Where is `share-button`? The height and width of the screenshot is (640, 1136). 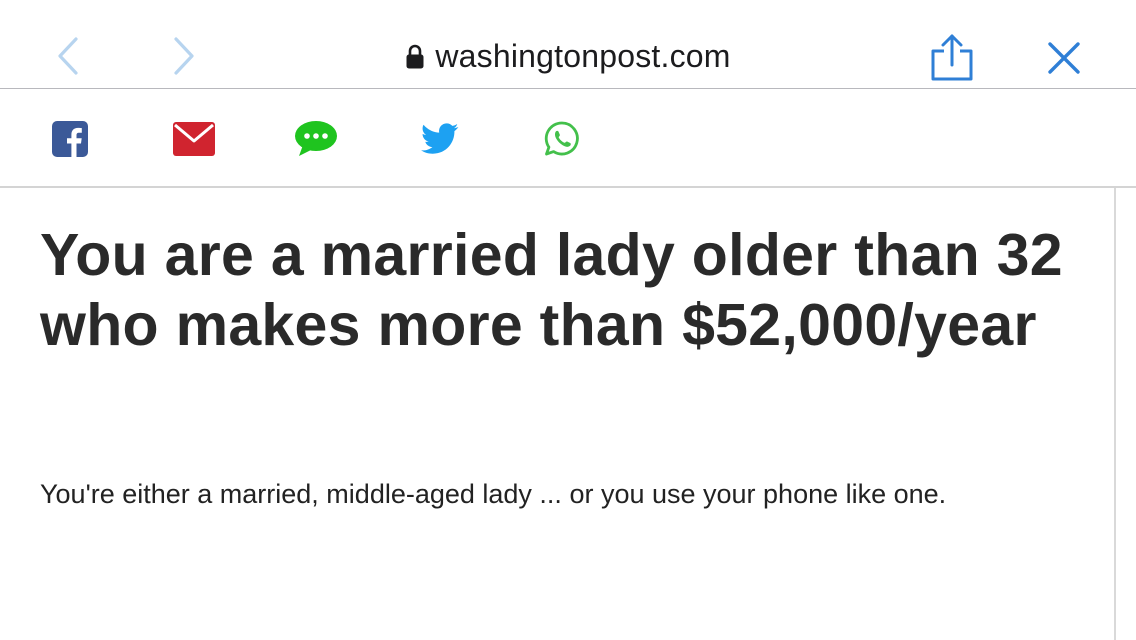 share-button is located at coordinates (952, 57).